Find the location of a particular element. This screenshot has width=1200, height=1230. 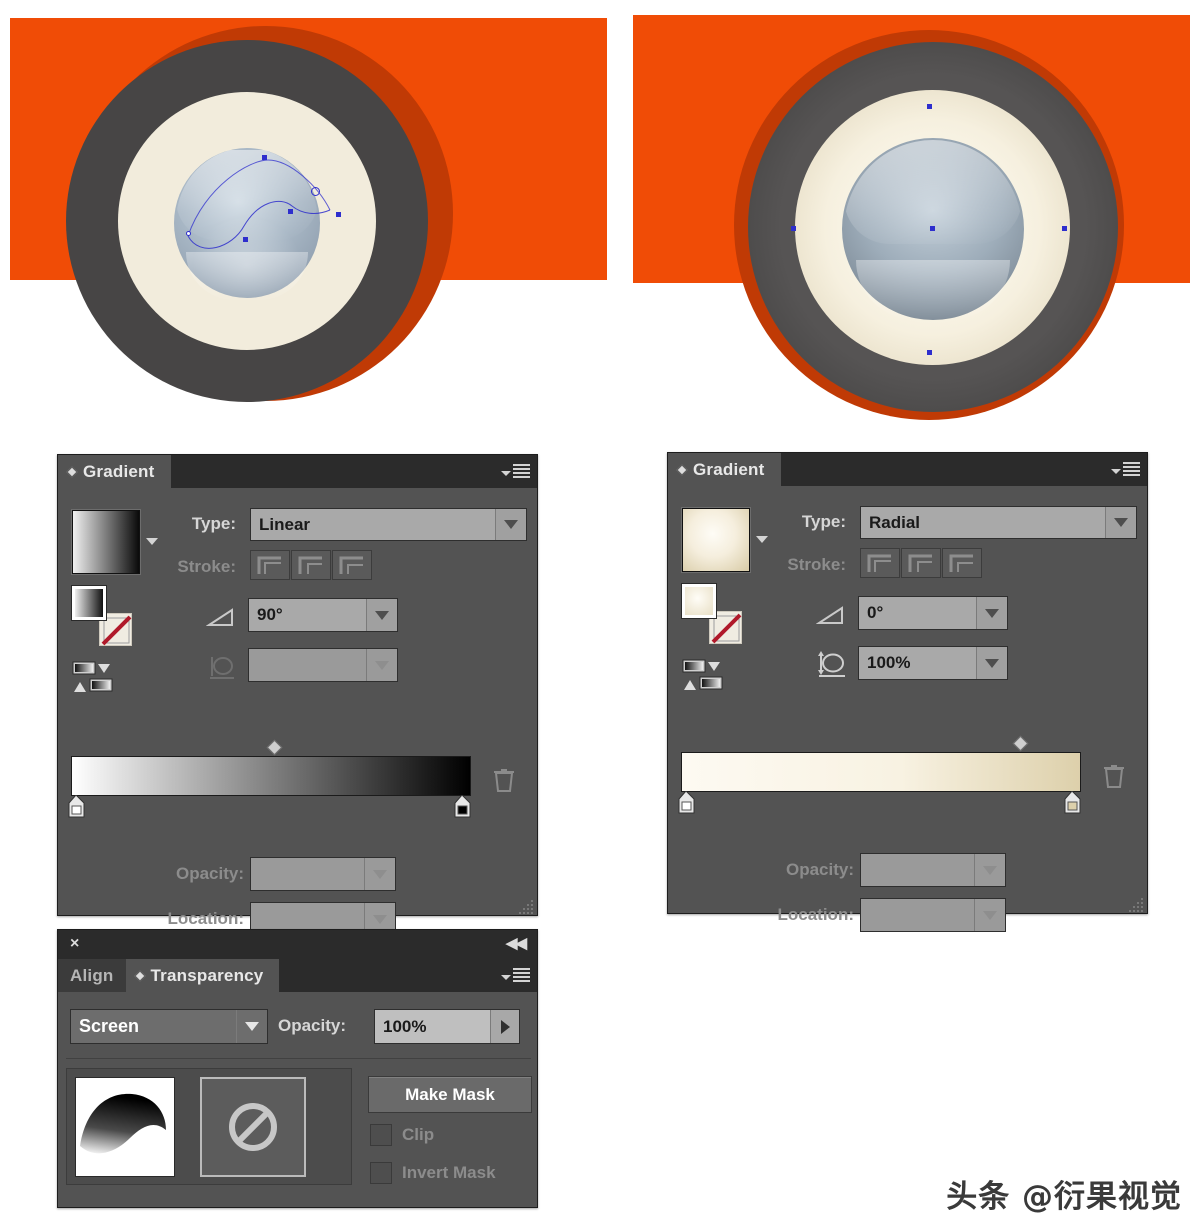

panel-dock-bar: × ◀◀ is located at coordinates (297, 944).